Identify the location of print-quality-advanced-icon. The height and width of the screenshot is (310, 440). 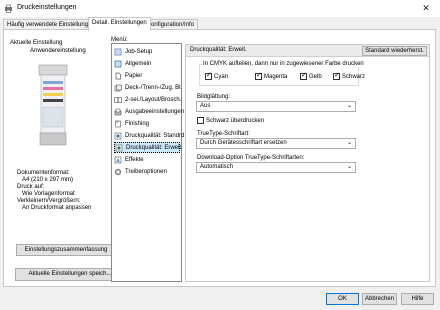
(119, 147).